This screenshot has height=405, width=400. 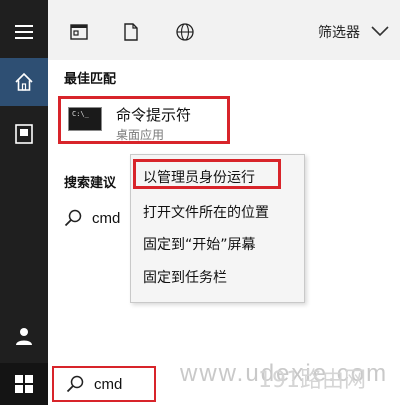 What do you see at coordinates (24, 181) in the screenshot?
I see `left-rail` at bounding box center [24, 181].